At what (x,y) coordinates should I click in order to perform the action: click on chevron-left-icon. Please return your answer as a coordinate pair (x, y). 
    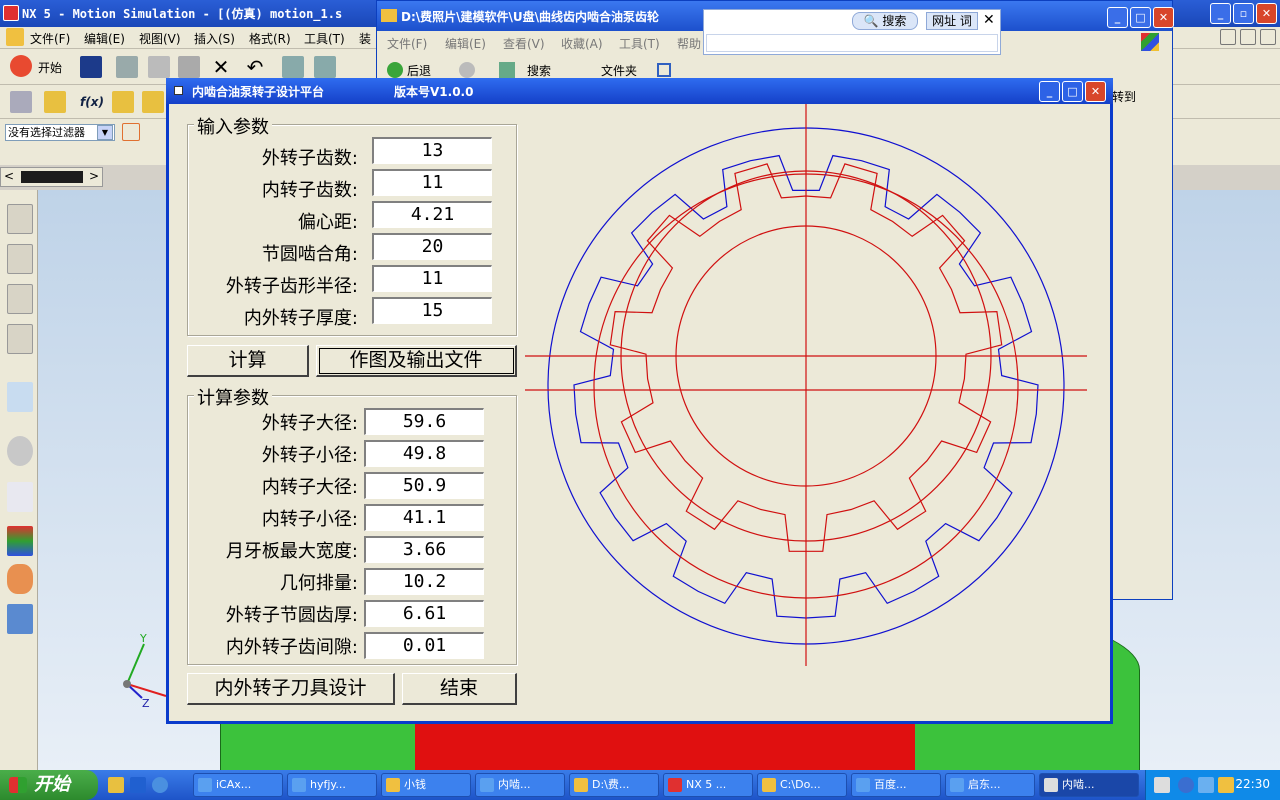
    Looking at the image, I should click on (1186, 785).